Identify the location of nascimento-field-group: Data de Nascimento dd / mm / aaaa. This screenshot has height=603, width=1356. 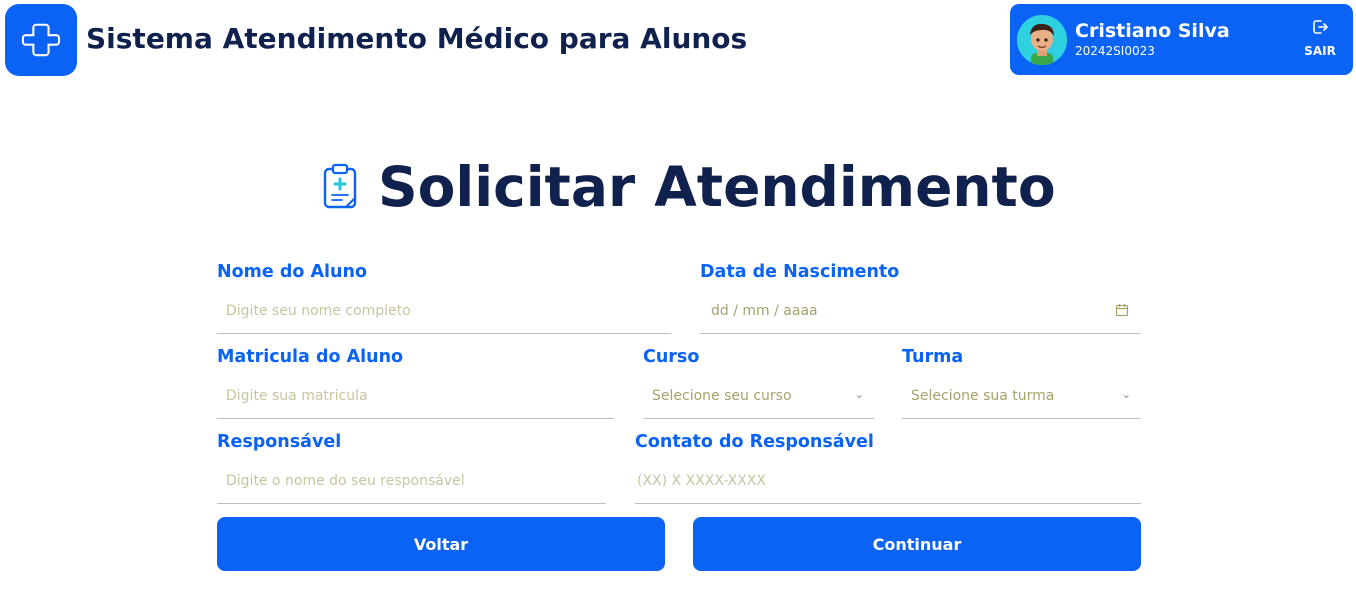
(920, 298).